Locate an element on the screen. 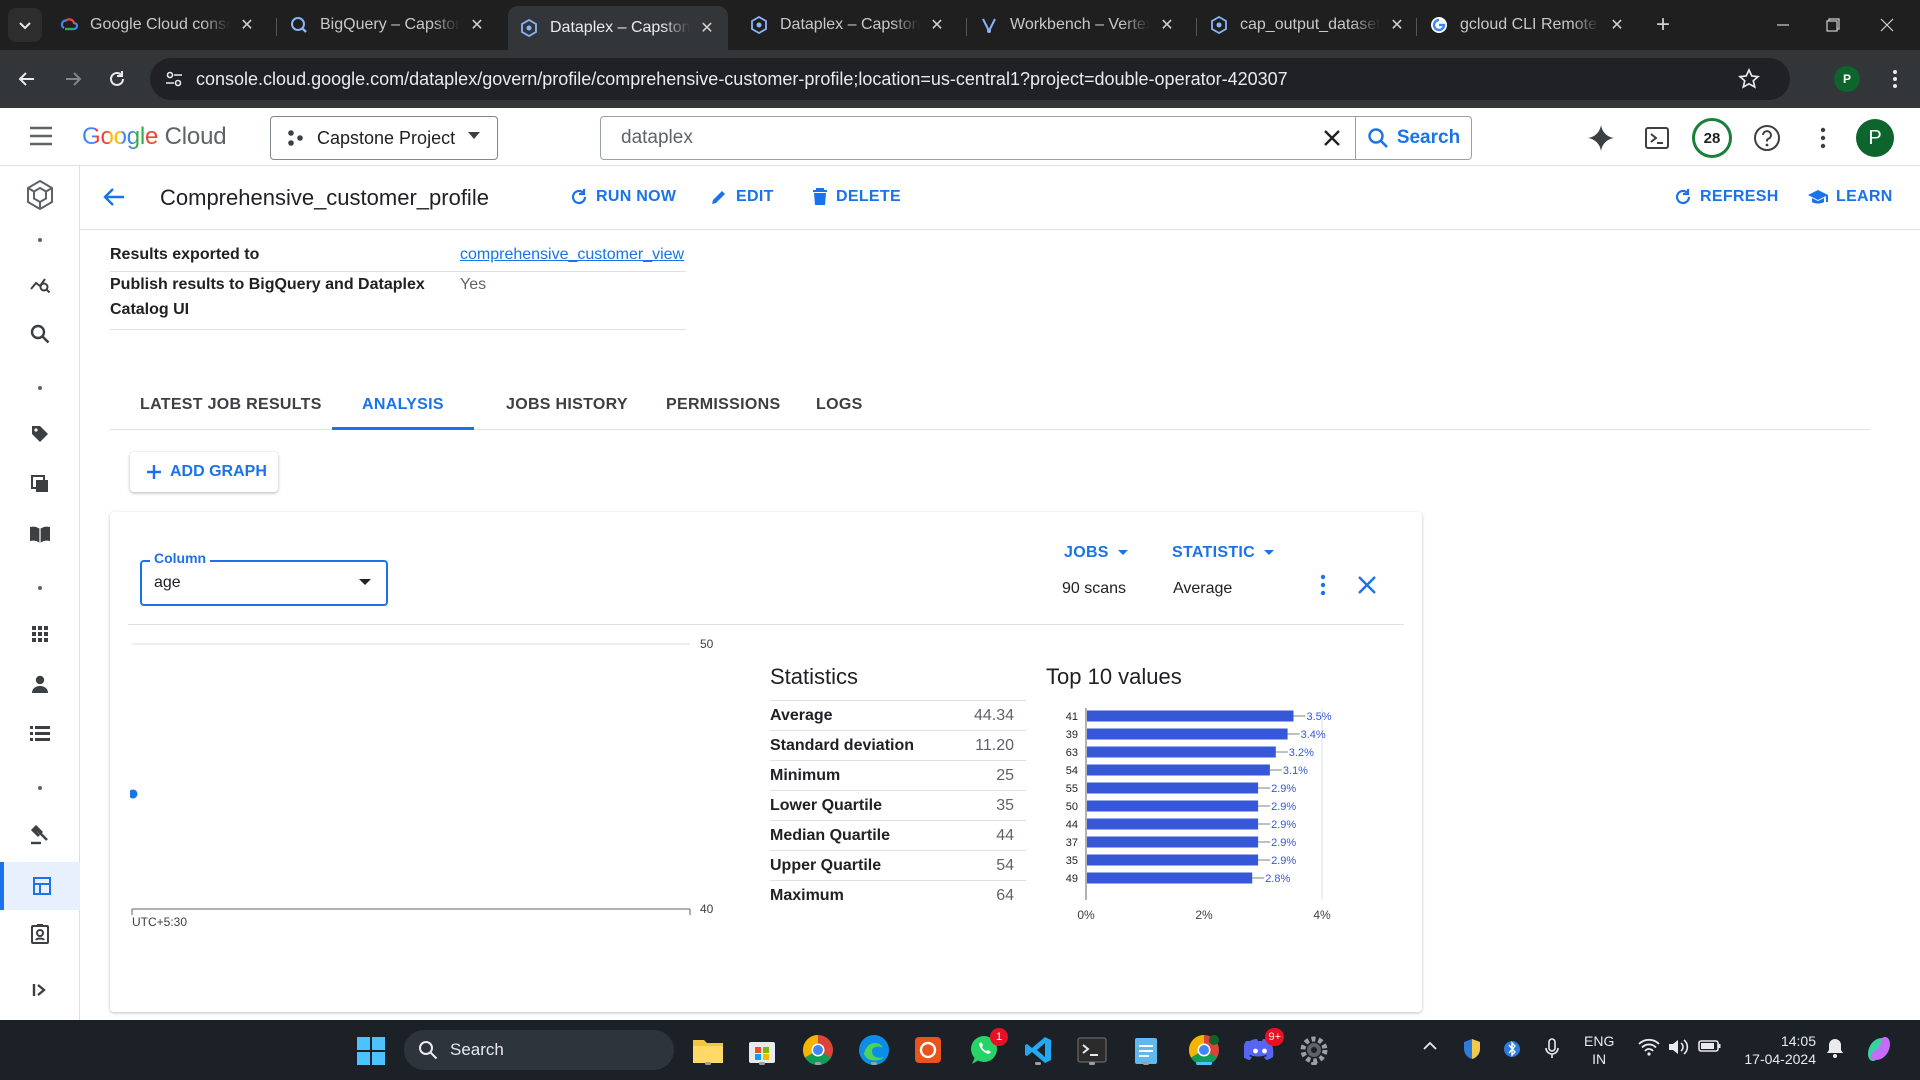 The height and width of the screenshot is (1080, 1920). wifi-icon is located at coordinates (1649, 1047).